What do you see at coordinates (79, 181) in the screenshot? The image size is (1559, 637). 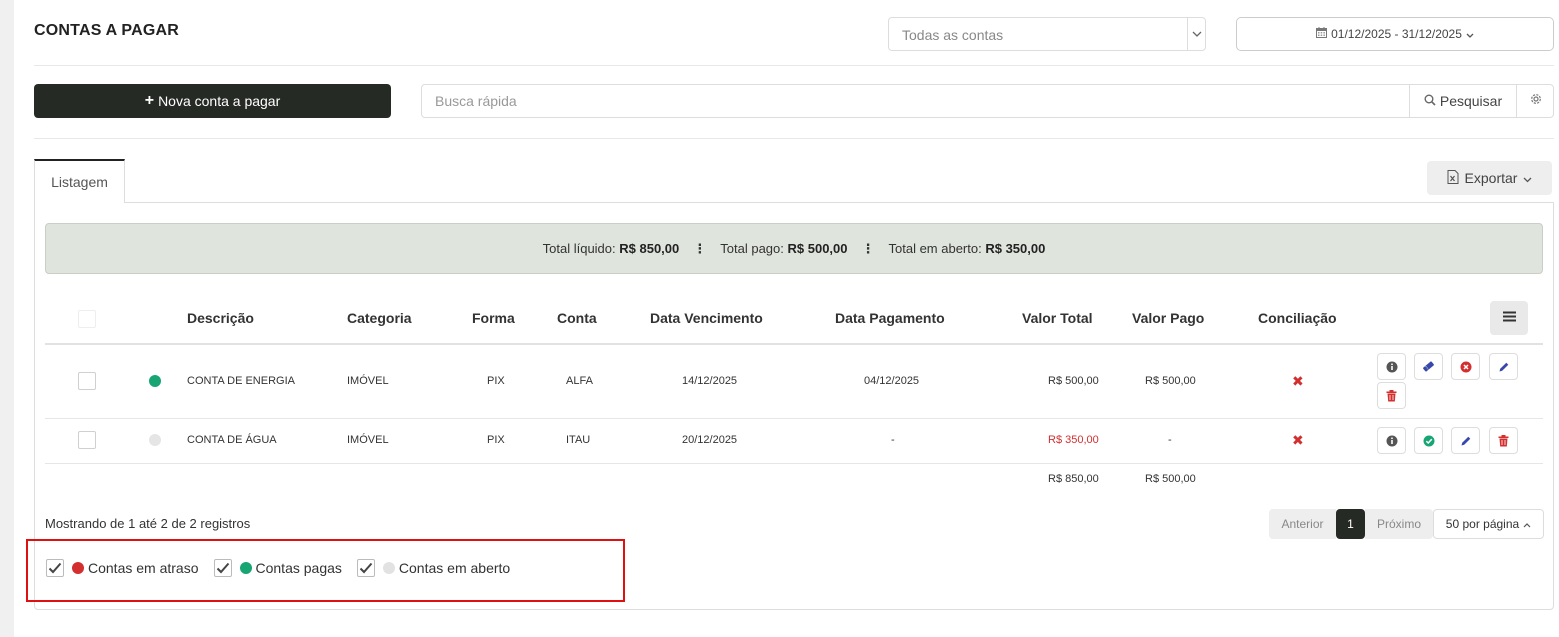 I see `tab-listagem: Listagem` at bounding box center [79, 181].